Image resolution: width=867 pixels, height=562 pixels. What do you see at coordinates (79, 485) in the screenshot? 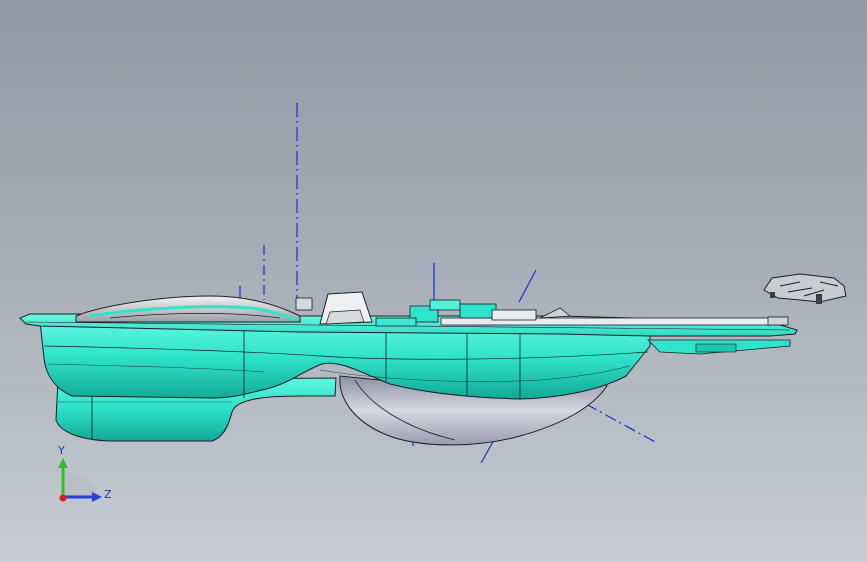
I see `view-orientation-icon` at bounding box center [79, 485].